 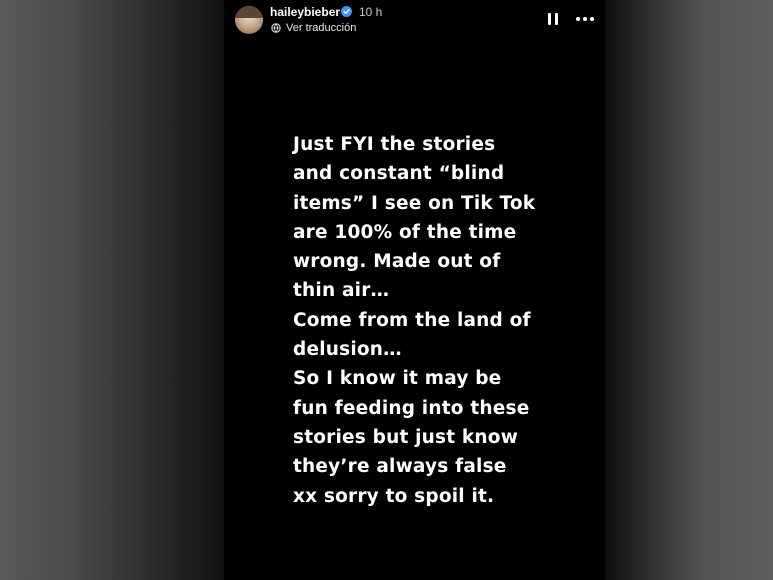 I want to click on pause-button, so click(x=553, y=19).